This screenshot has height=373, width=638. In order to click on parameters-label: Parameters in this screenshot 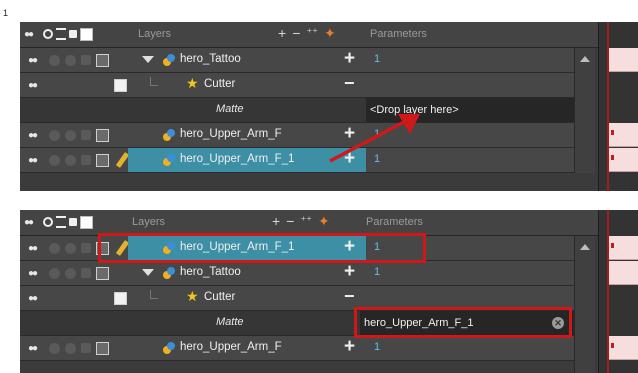, I will do `click(394, 222)`.